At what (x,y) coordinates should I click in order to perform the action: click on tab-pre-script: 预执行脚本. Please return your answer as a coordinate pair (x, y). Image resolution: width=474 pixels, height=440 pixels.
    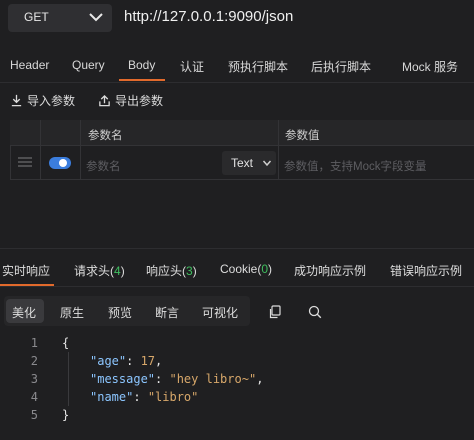
    Looking at the image, I should click on (258, 66).